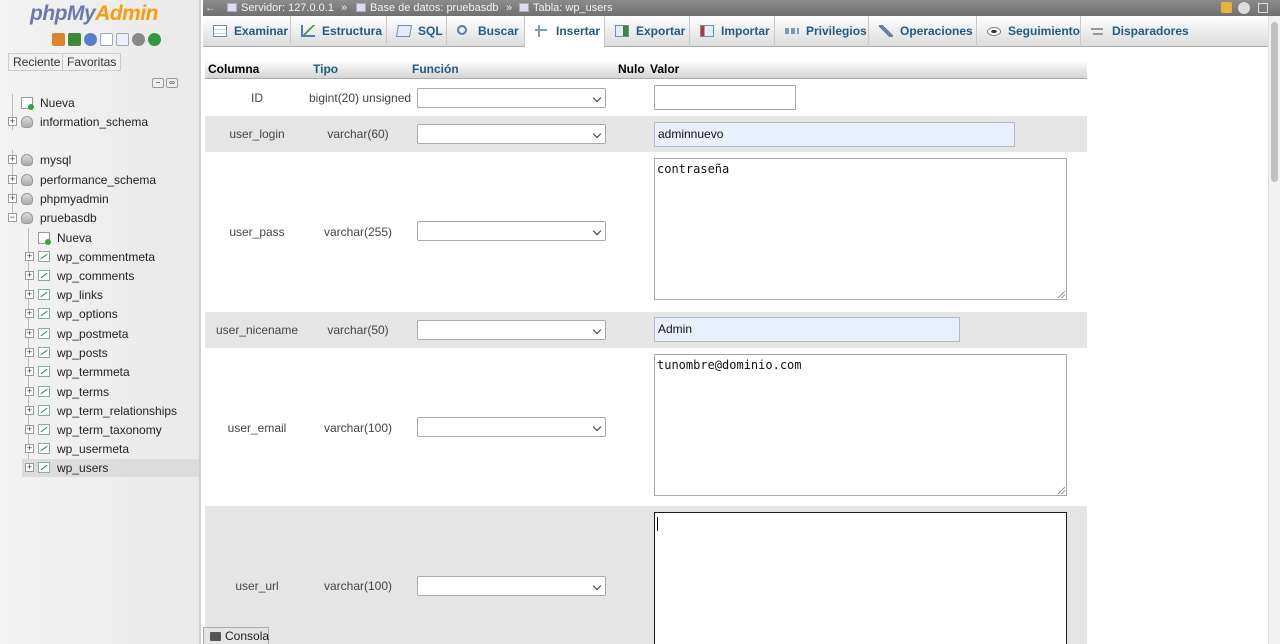 The height and width of the screenshot is (644, 1280). I want to click on console-toggle: Consola, so click(236, 635).